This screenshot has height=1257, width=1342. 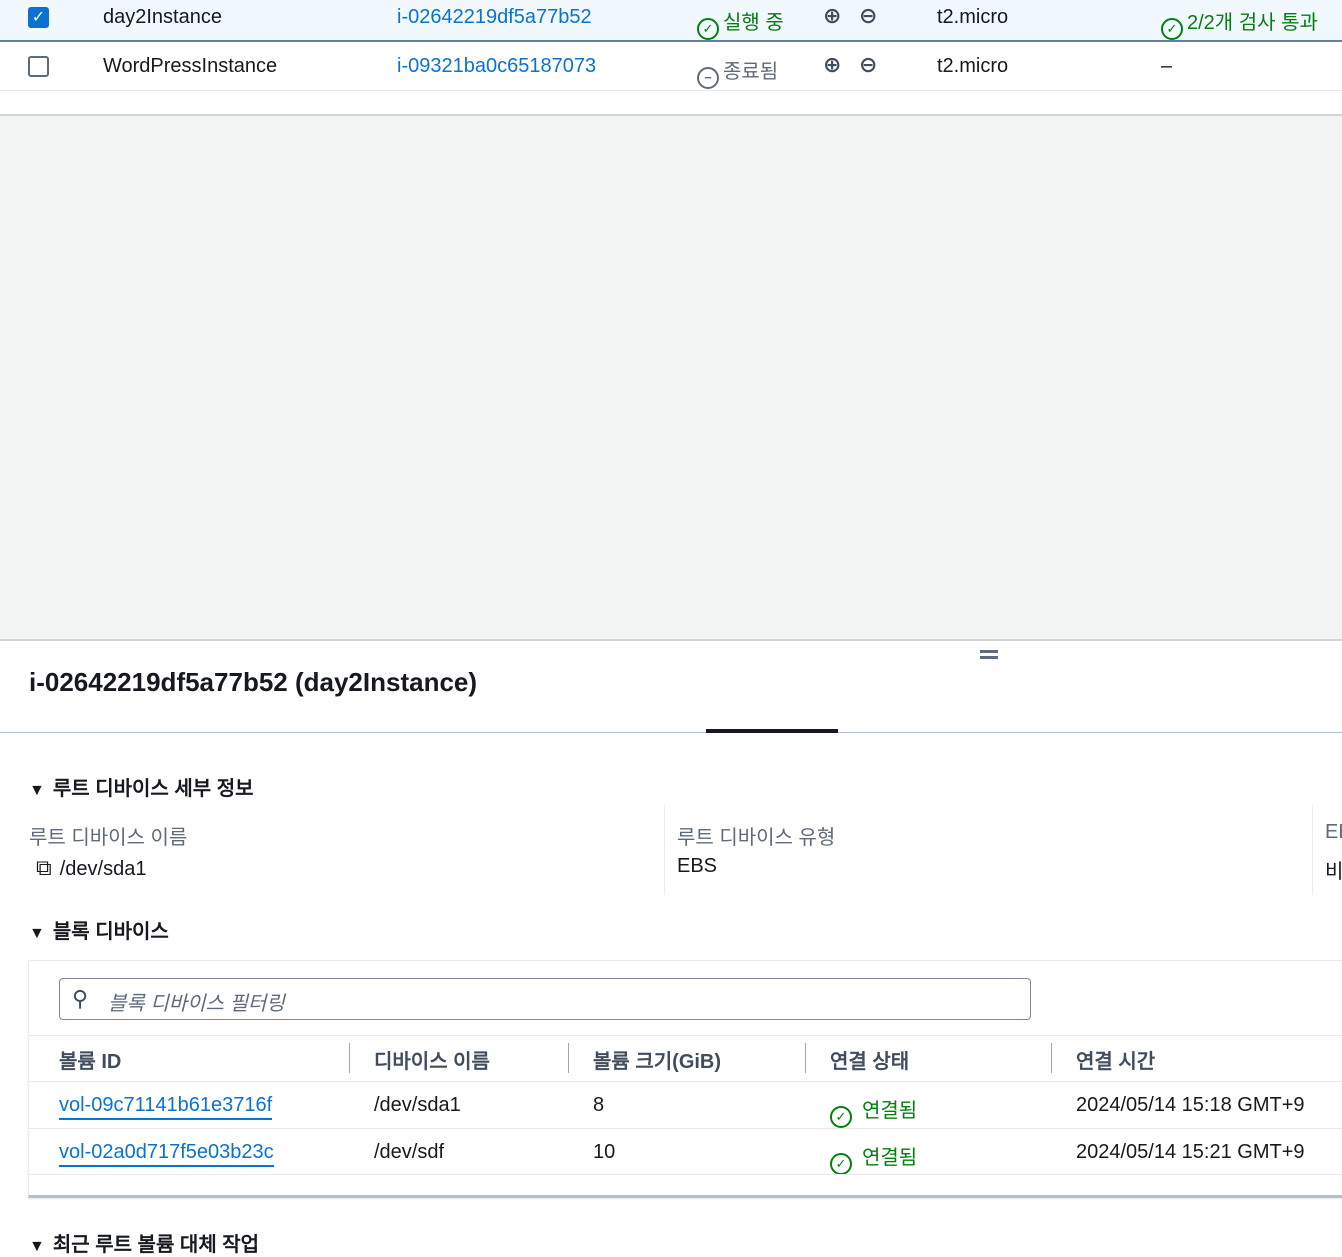 I want to click on root-type-value: EBS, so click(x=697, y=866).